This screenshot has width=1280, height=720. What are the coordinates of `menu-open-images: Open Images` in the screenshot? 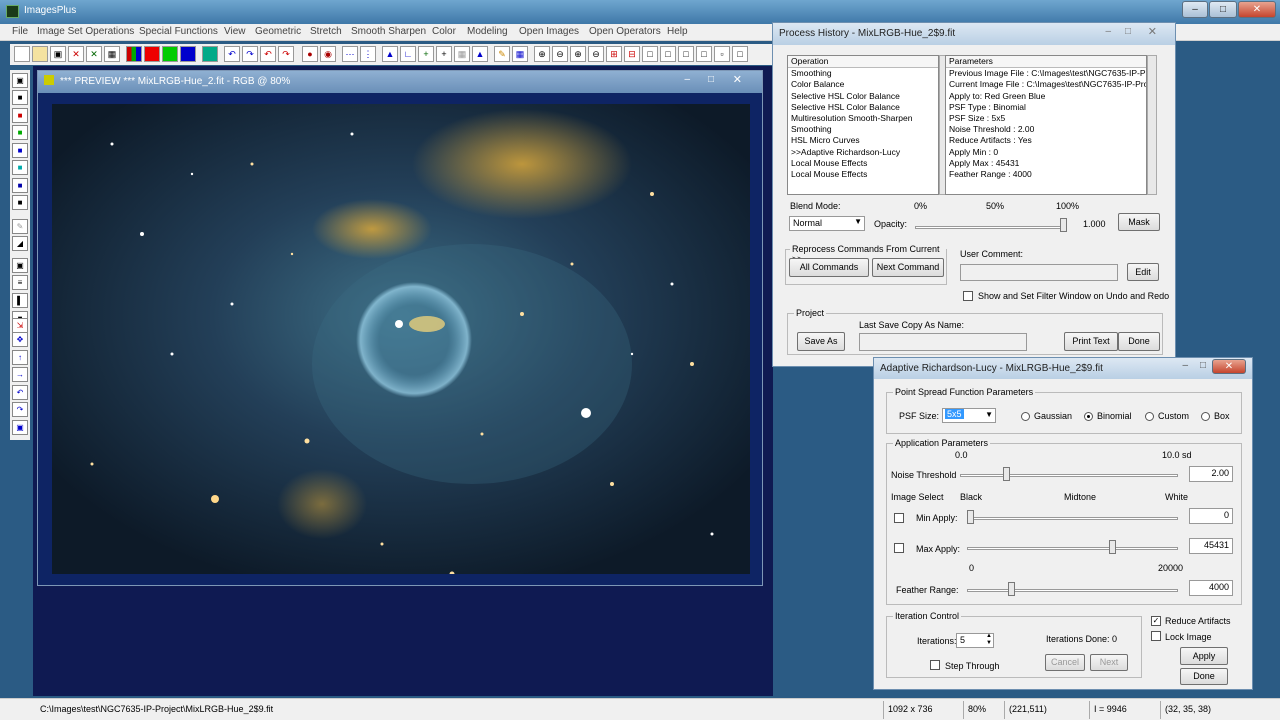 It's located at (549, 31).